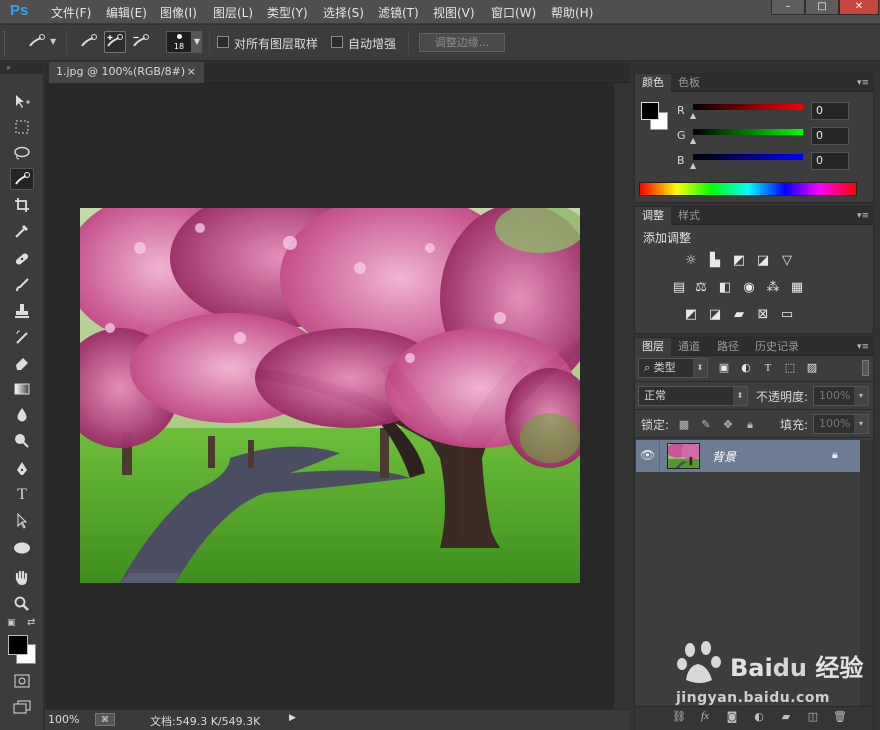 The image size is (880, 730). Describe the element at coordinates (89, 42) in the screenshot. I see `new-selection-button` at that location.